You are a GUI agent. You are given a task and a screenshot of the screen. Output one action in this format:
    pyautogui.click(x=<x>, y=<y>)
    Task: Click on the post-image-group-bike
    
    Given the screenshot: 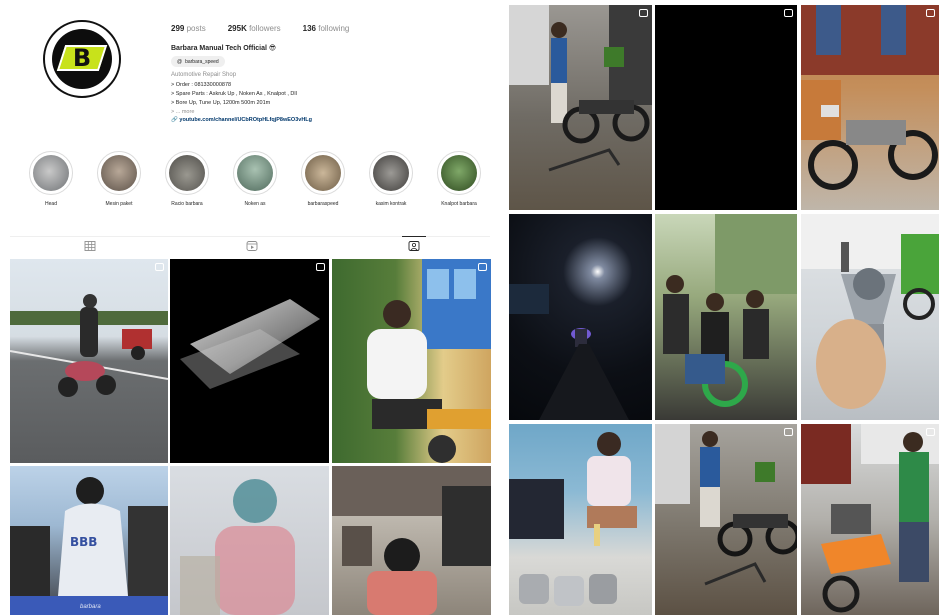 What is the action you would take?
    pyautogui.click(x=730, y=310)
    